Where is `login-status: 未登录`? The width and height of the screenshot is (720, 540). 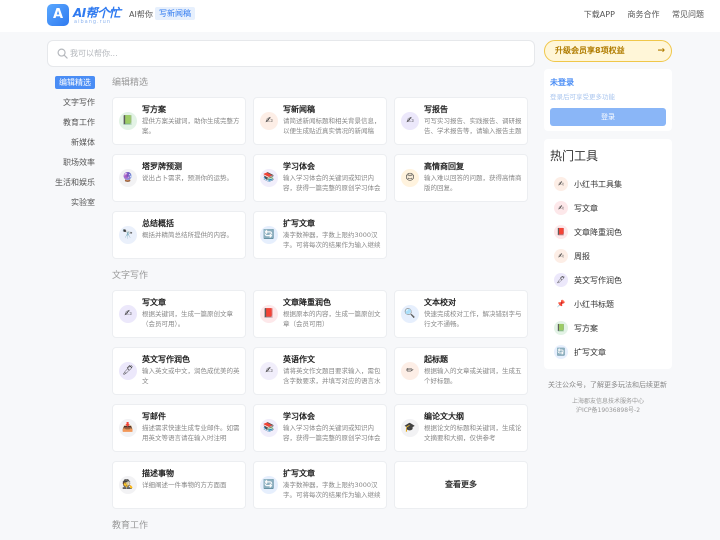
login-status: 未登录 is located at coordinates (562, 82).